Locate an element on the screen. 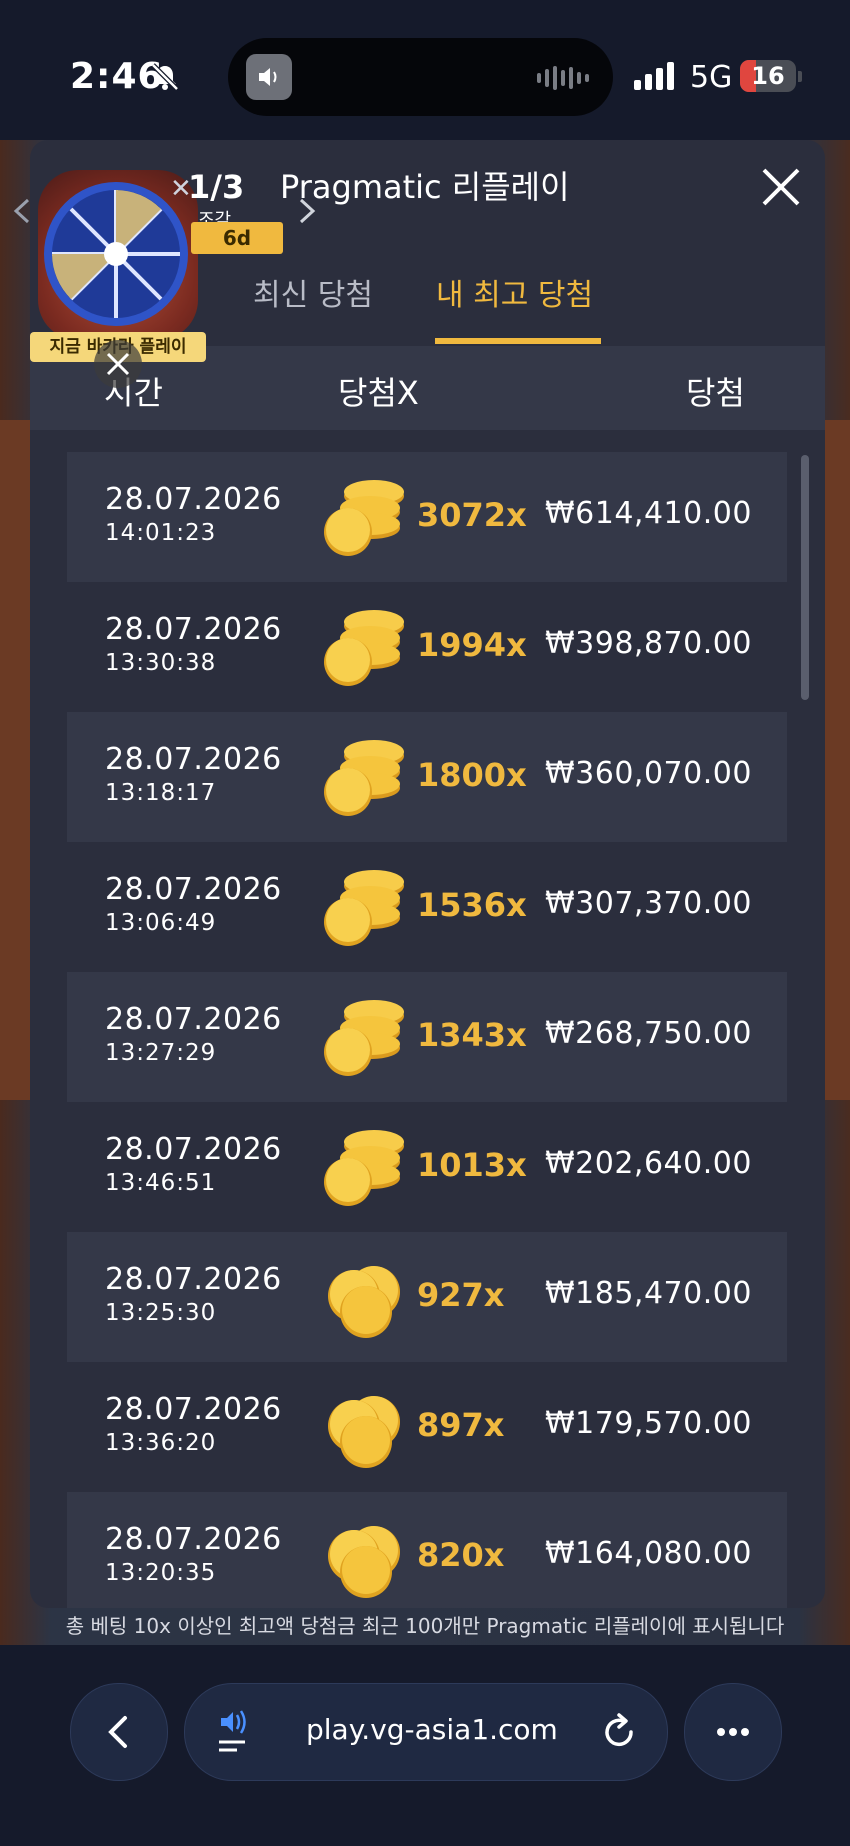  row-win-amount: ₩268,750.00 is located at coordinates (648, 1033).